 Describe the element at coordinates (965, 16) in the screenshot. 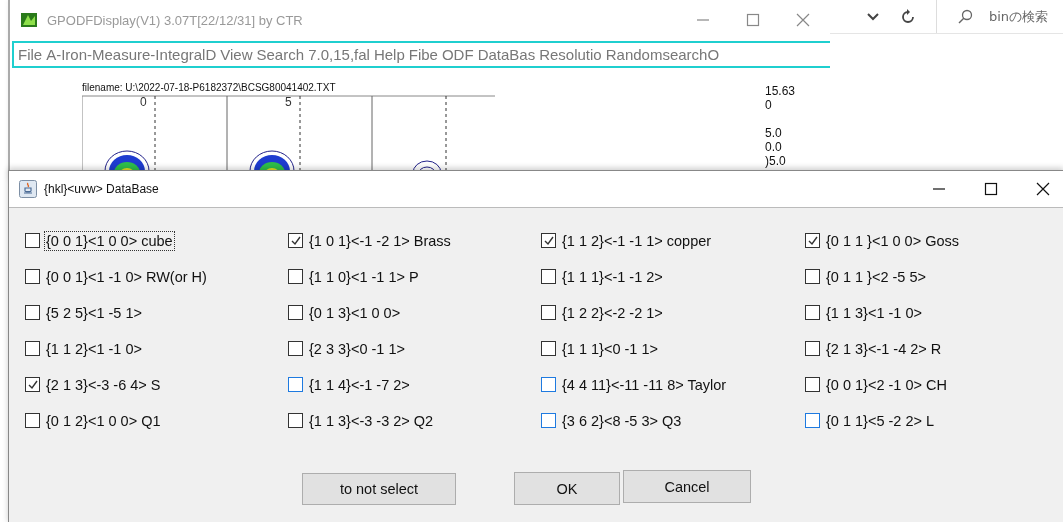

I see `search-icon` at that location.